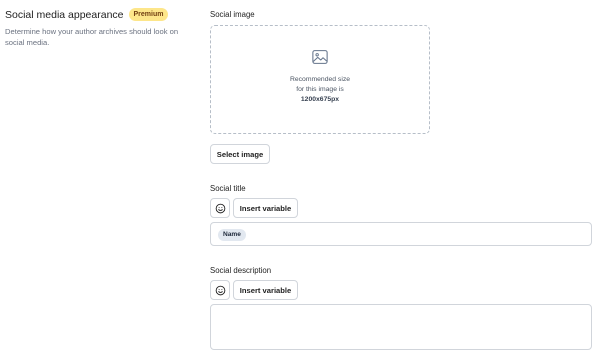 The image size is (600, 358). Describe the element at coordinates (148, 14) in the screenshot. I see `premium-badge: Premium` at that location.